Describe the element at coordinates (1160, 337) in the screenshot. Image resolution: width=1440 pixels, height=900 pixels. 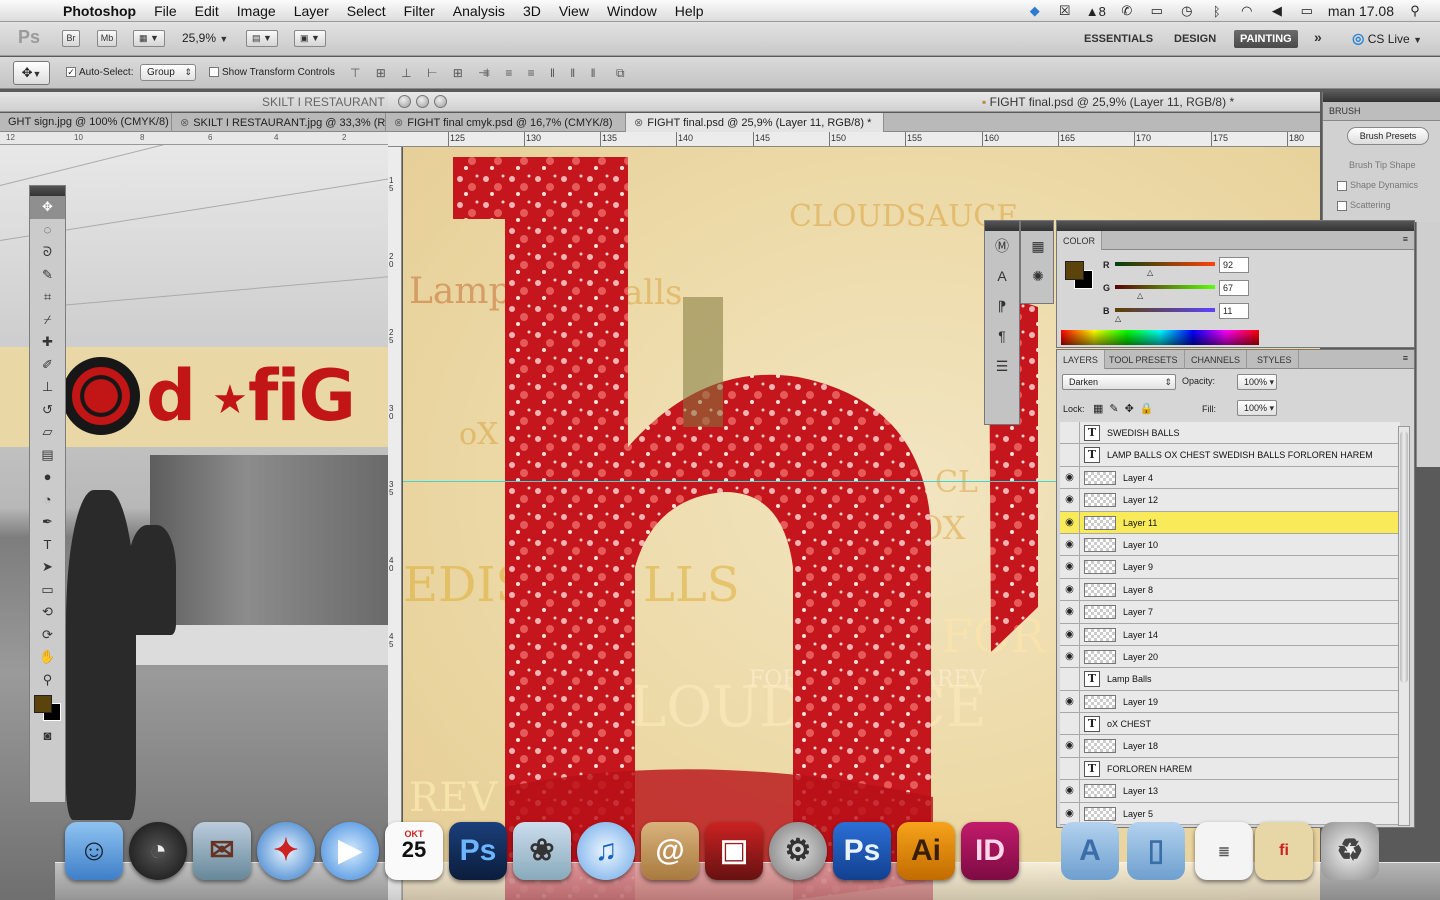
I see `color-spectrum-ramp` at that location.